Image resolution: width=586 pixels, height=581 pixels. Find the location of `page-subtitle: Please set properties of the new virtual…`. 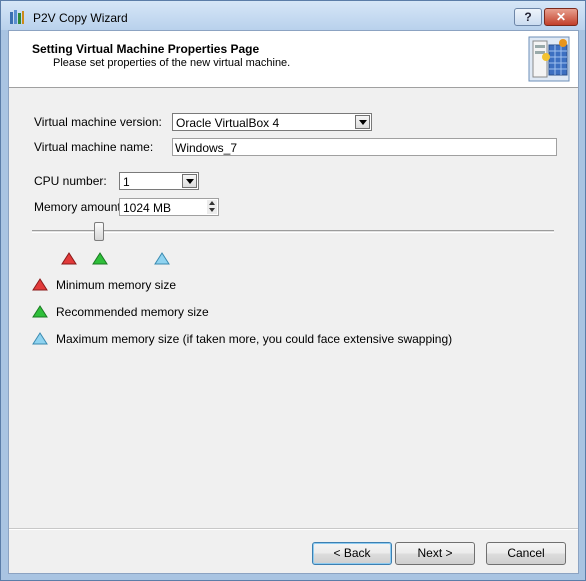

page-subtitle: Please set properties of the new virtual… is located at coordinates (172, 63).